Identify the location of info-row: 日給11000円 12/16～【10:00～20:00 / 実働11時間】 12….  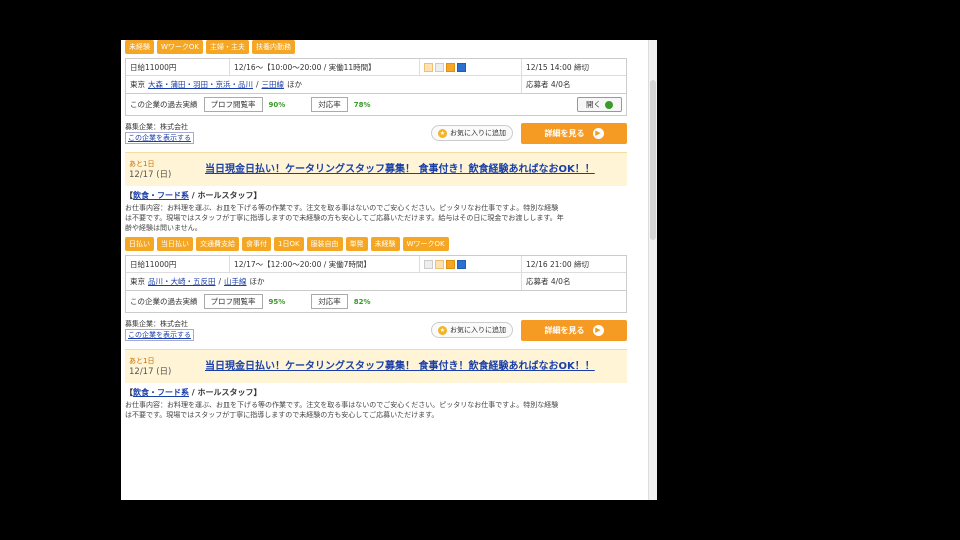
(376, 67).